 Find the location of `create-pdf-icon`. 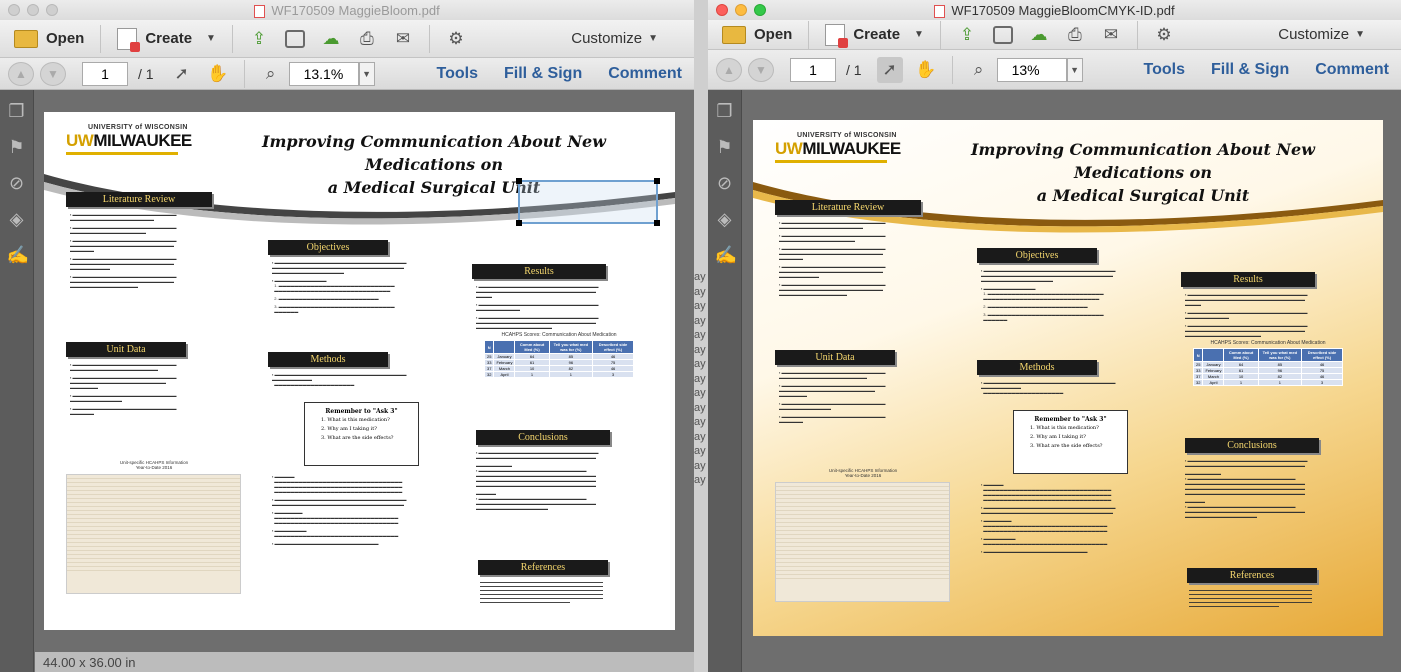

create-pdf-icon is located at coordinates (837, 35).